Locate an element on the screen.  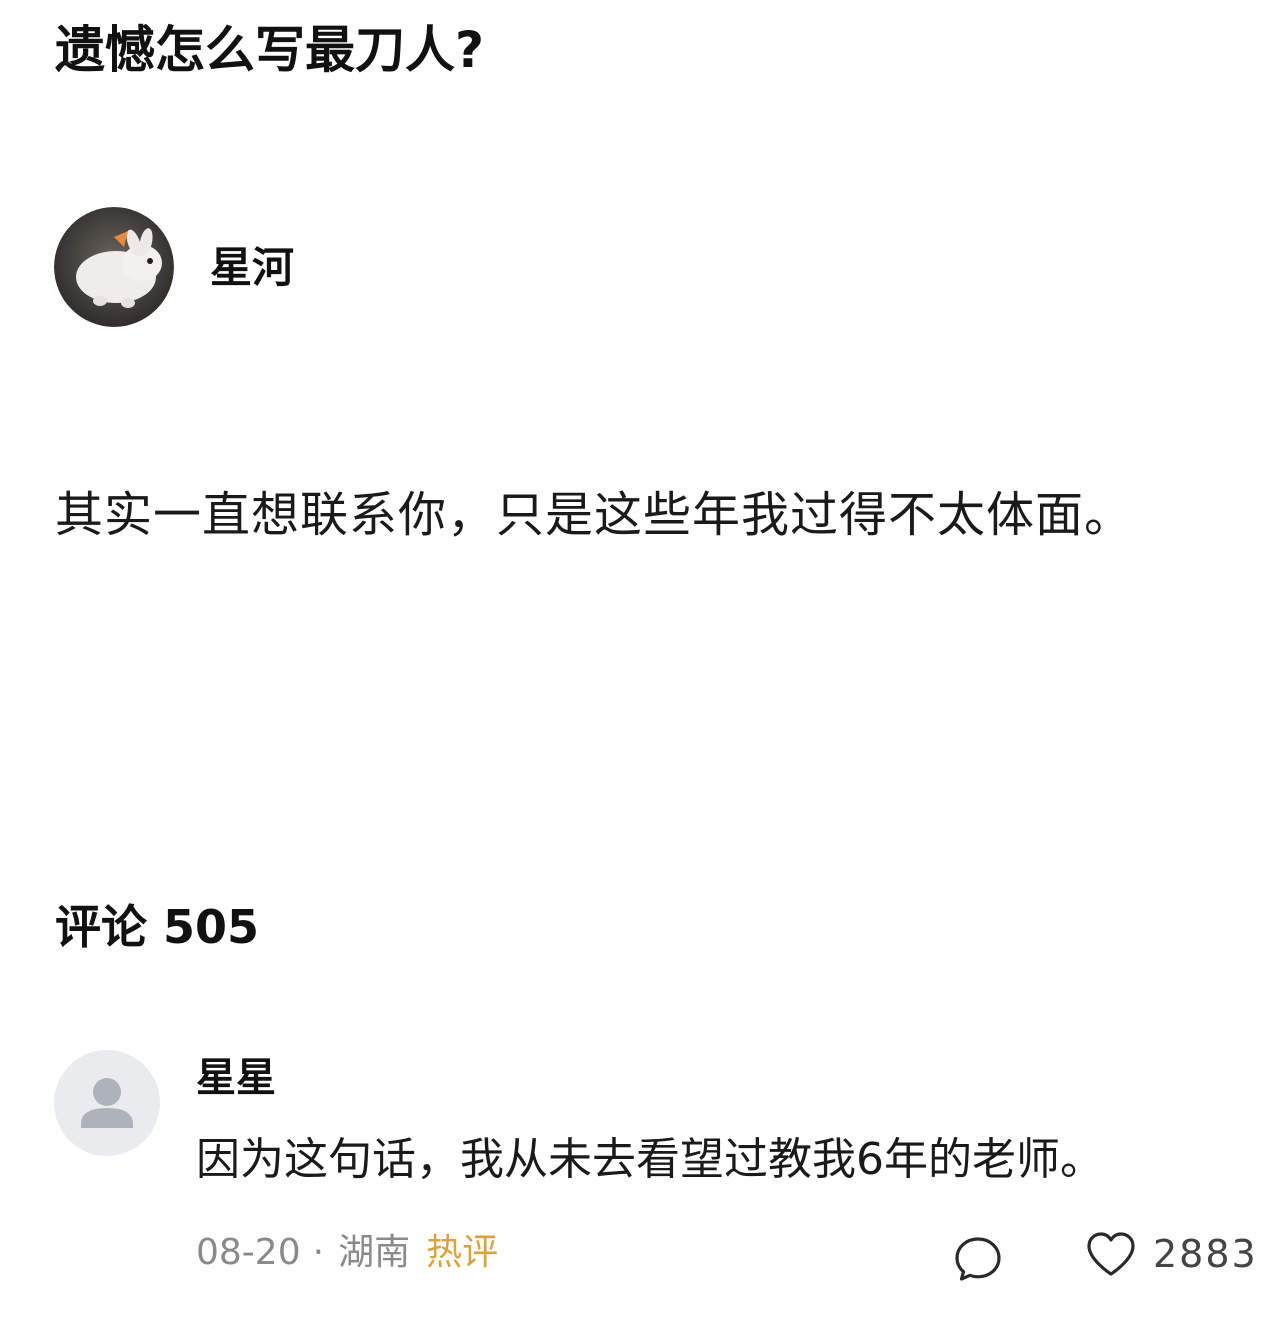
heart-outline-icon is located at coordinates (1111, 1254).